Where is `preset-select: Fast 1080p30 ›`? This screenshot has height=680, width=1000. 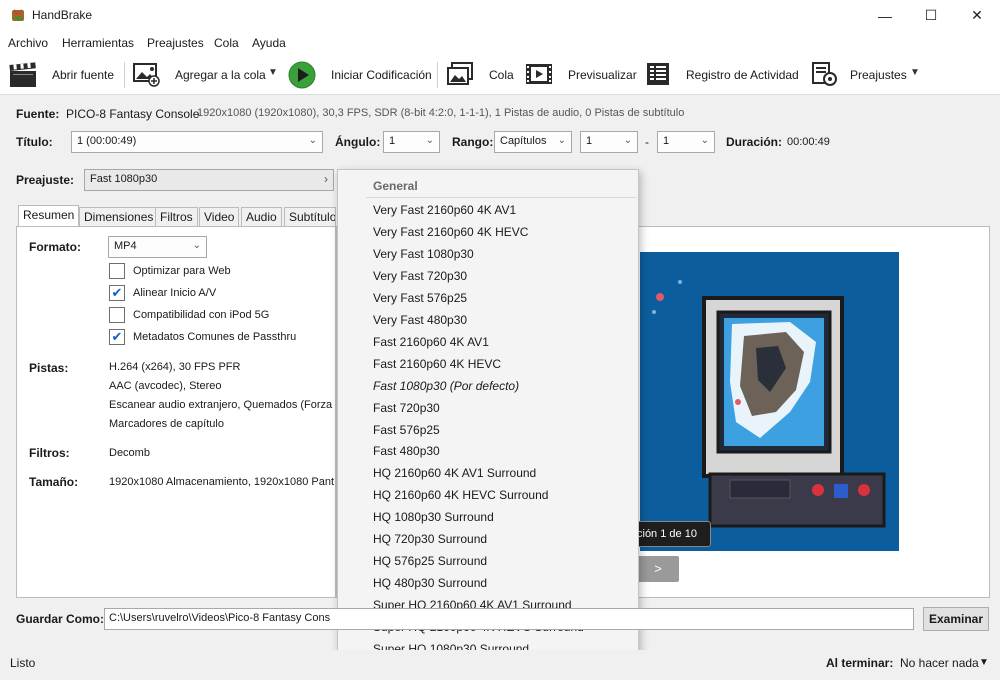
preset-select: Fast 1080p30 › is located at coordinates (209, 180).